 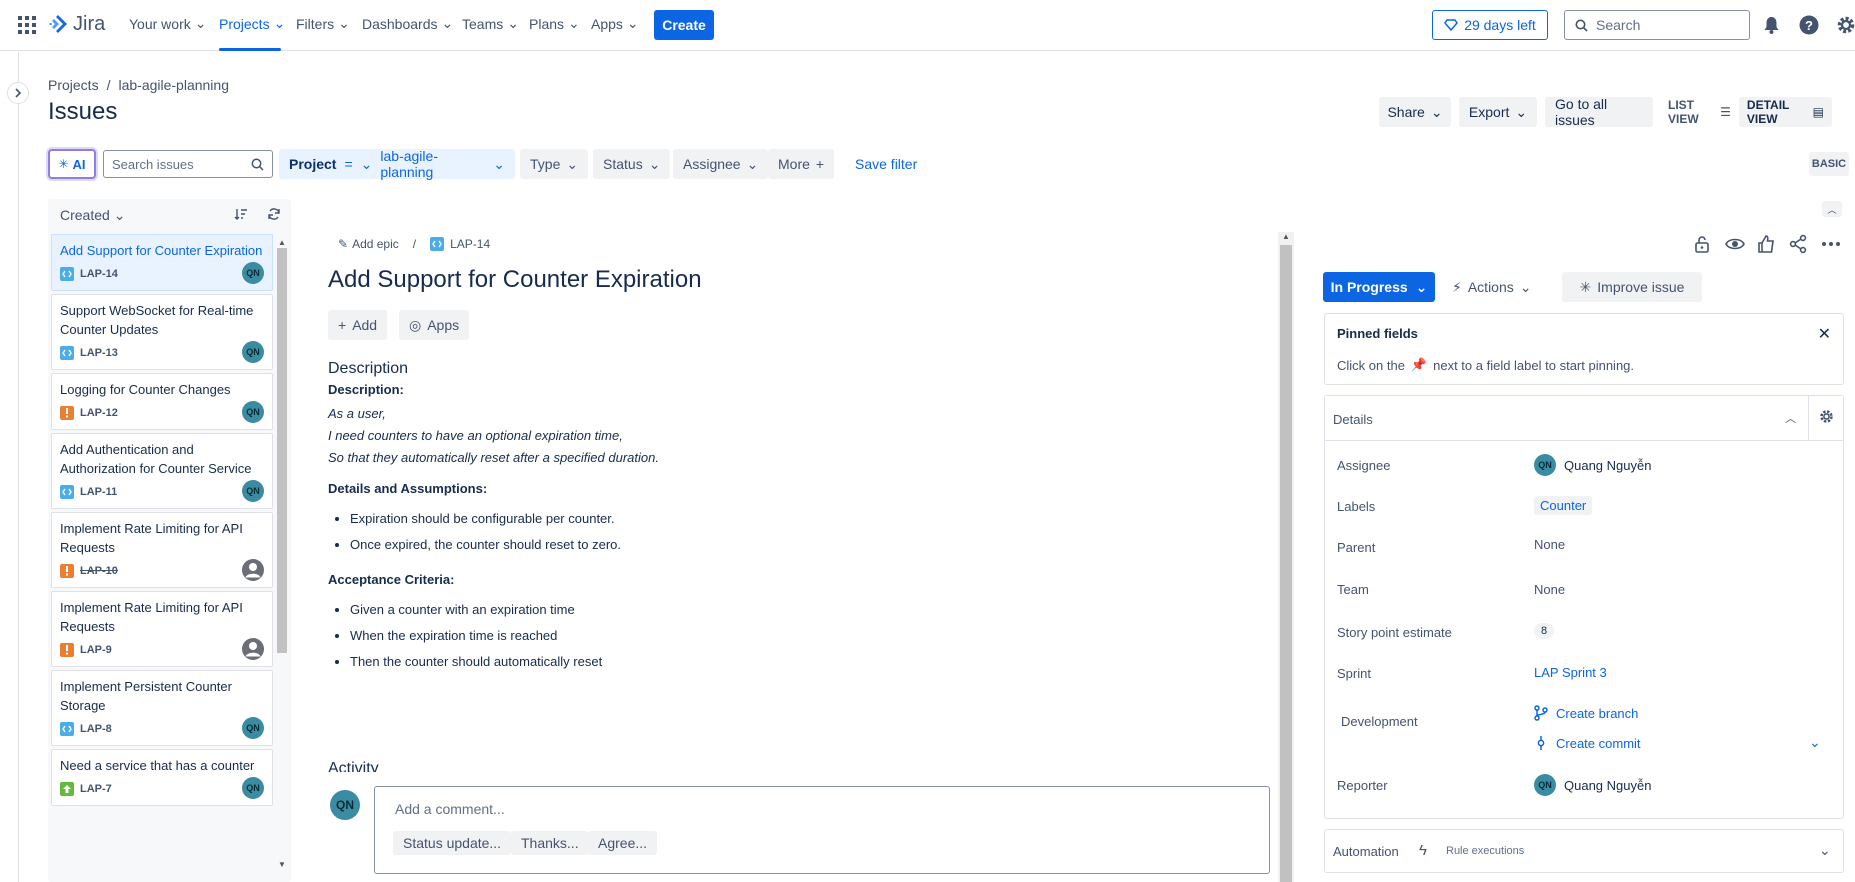 What do you see at coordinates (615, 23) in the screenshot?
I see `nav-apps: Apps ⌄` at bounding box center [615, 23].